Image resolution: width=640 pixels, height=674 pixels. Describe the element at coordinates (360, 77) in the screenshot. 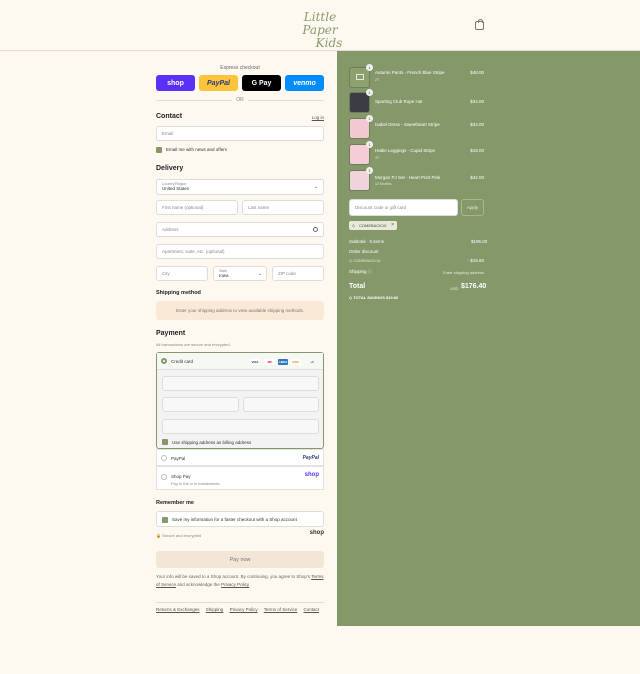

I see `image-placeholder-icon` at that location.